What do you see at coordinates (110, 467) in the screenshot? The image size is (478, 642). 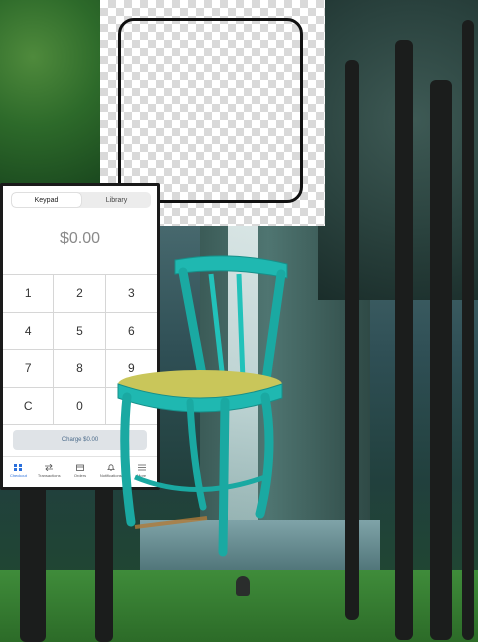 I see `bell-icon` at bounding box center [110, 467].